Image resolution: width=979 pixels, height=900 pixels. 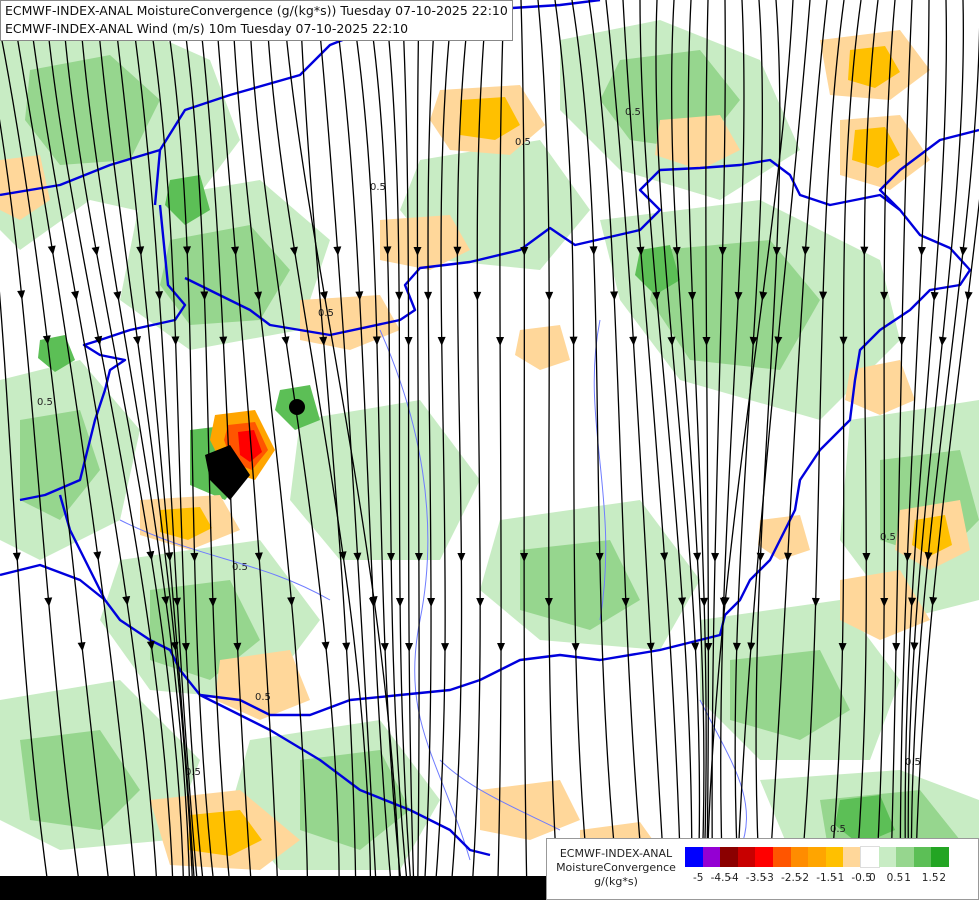 What do you see at coordinates (839, 878) in the screenshot?
I see `legend-tick: -1` at bounding box center [839, 878].